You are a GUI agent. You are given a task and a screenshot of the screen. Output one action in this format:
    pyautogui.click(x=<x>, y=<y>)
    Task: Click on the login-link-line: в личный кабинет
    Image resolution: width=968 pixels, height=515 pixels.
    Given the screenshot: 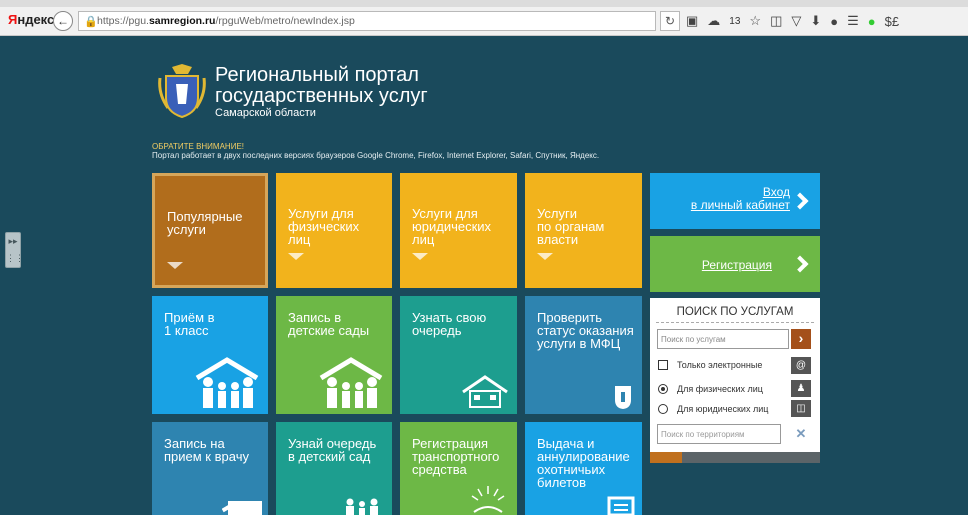 What is the action you would take?
    pyautogui.click(x=740, y=205)
    